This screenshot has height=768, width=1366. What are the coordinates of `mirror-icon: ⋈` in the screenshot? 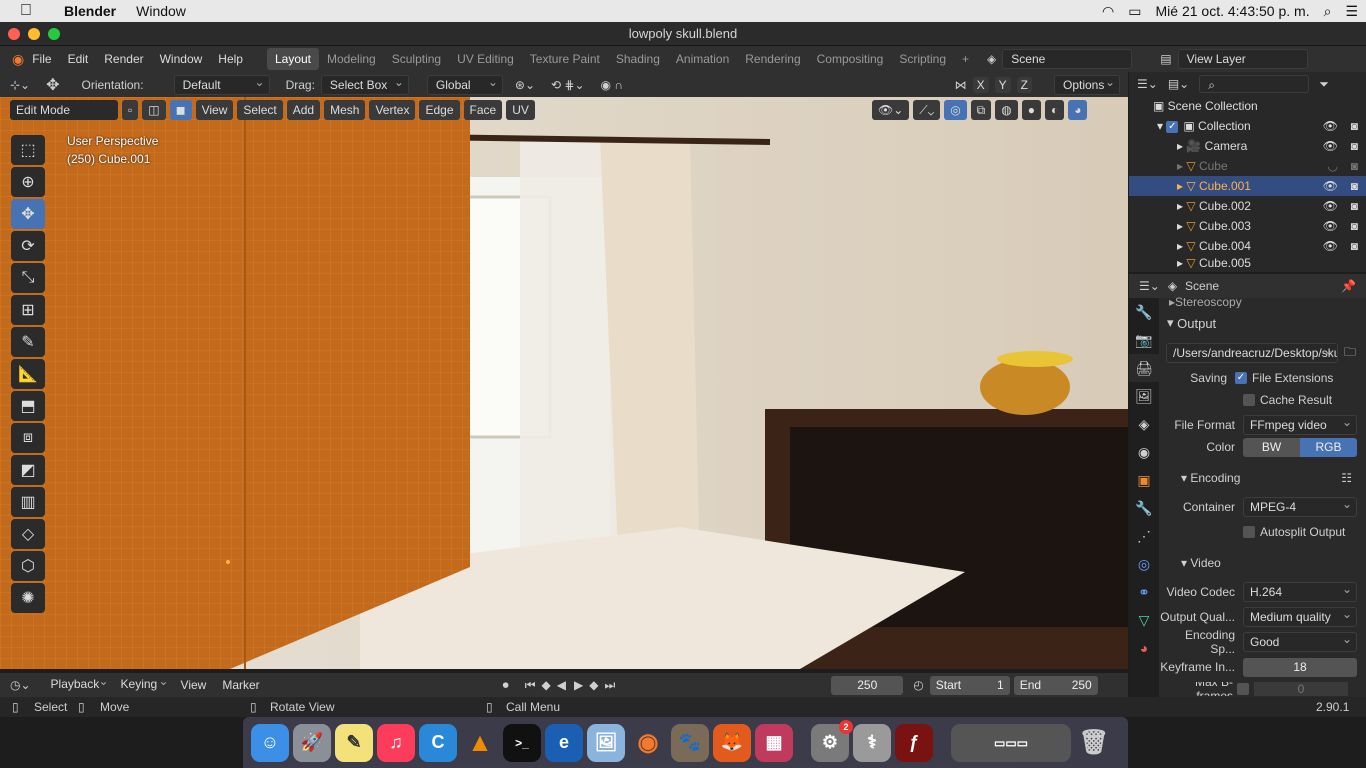 It's located at (961, 85).